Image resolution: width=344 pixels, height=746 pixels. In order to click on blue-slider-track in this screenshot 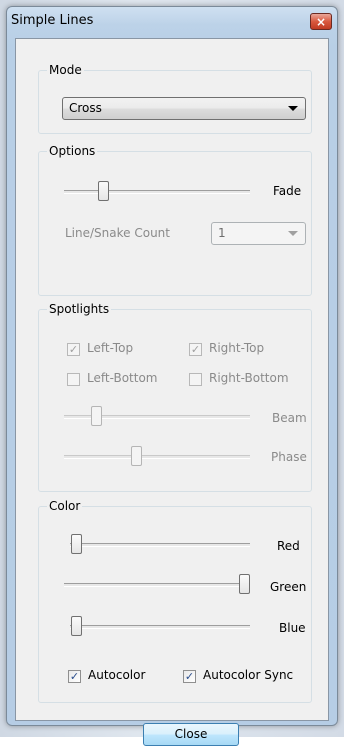, I will do `click(160, 627)`.